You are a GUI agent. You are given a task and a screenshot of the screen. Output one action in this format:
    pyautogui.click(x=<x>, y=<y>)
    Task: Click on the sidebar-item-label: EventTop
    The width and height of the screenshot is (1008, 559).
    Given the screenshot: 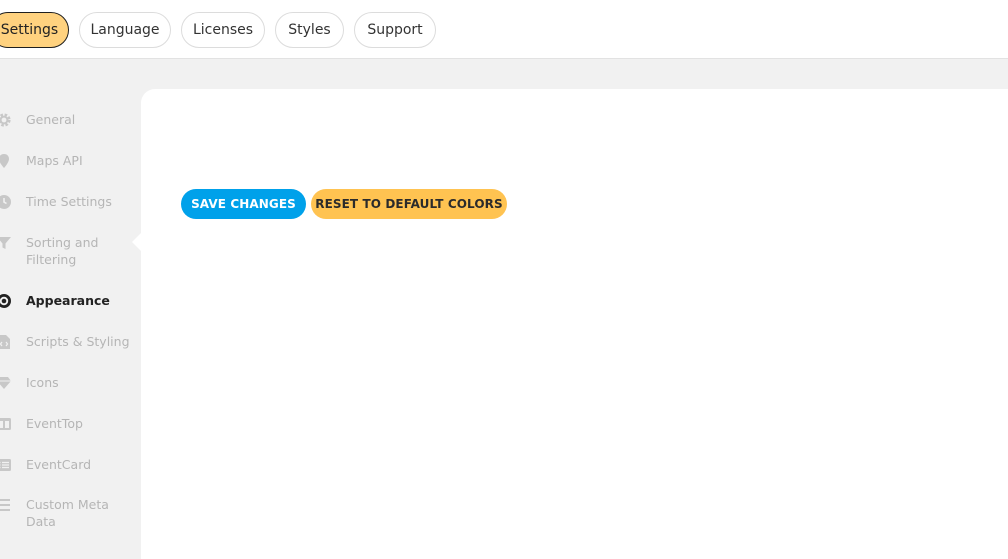 What is the action you would take?
    pyautogui.click(x=54, y=423)
    